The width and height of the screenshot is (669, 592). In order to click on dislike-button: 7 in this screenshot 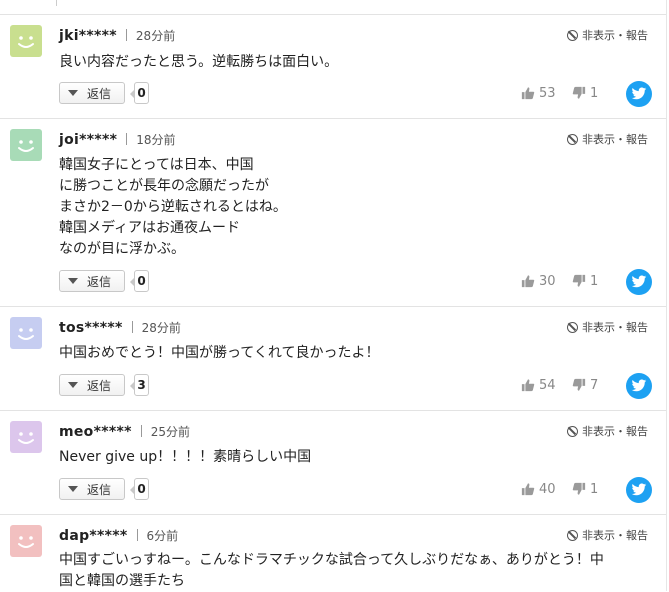, I will do `click(585, 385)`.